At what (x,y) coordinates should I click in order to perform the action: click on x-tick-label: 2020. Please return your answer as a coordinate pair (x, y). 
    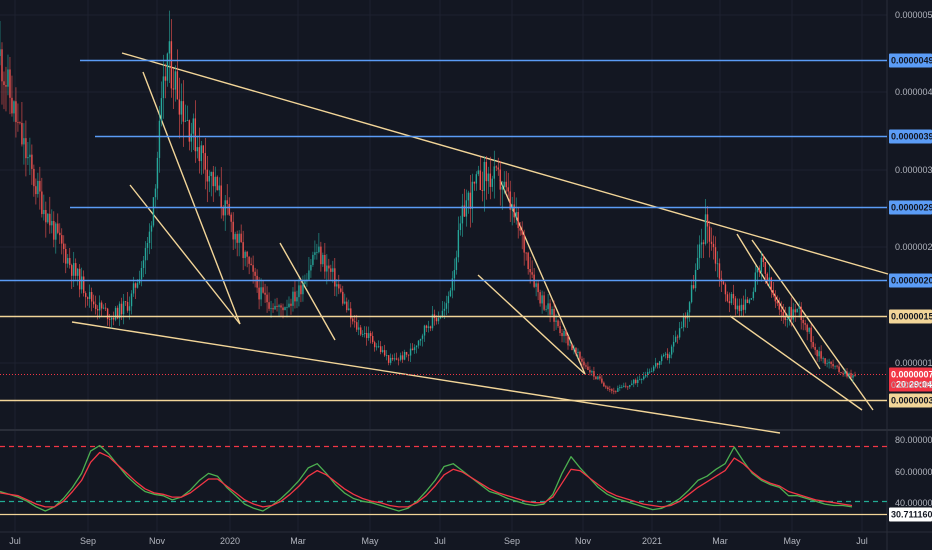
    Looking at the image, I should click on (230, 541).